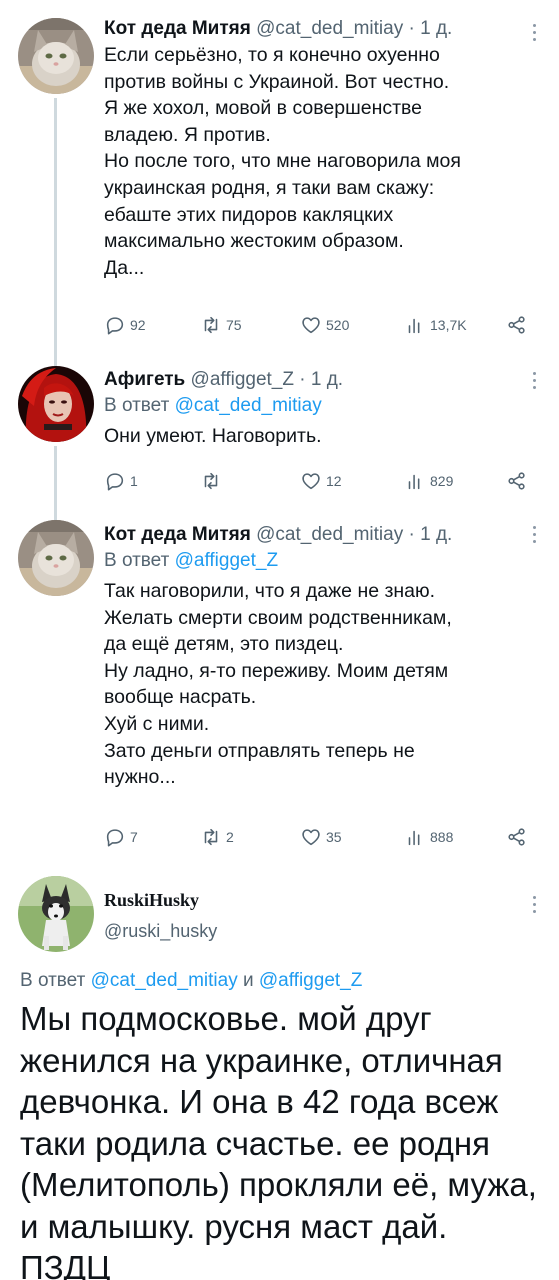 This screenshot has width=559, height=1280. Describe the element at coordinates (221, 325) in the screenshot. I see `retweet-button: 75` at that location.